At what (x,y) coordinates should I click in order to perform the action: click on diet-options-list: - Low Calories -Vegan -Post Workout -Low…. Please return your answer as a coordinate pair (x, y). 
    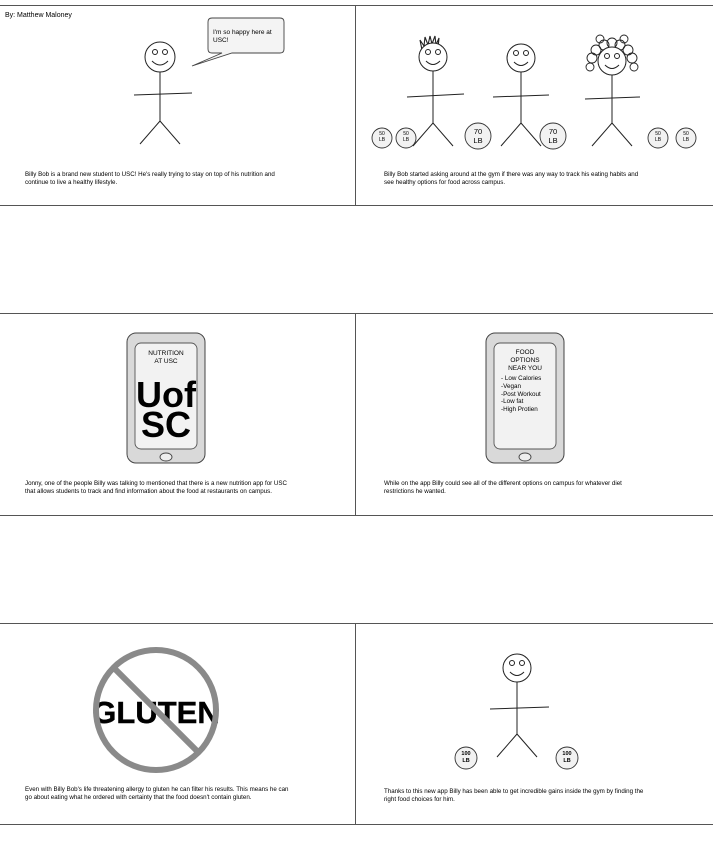
    Looking at the image, I should click on (521, 394).